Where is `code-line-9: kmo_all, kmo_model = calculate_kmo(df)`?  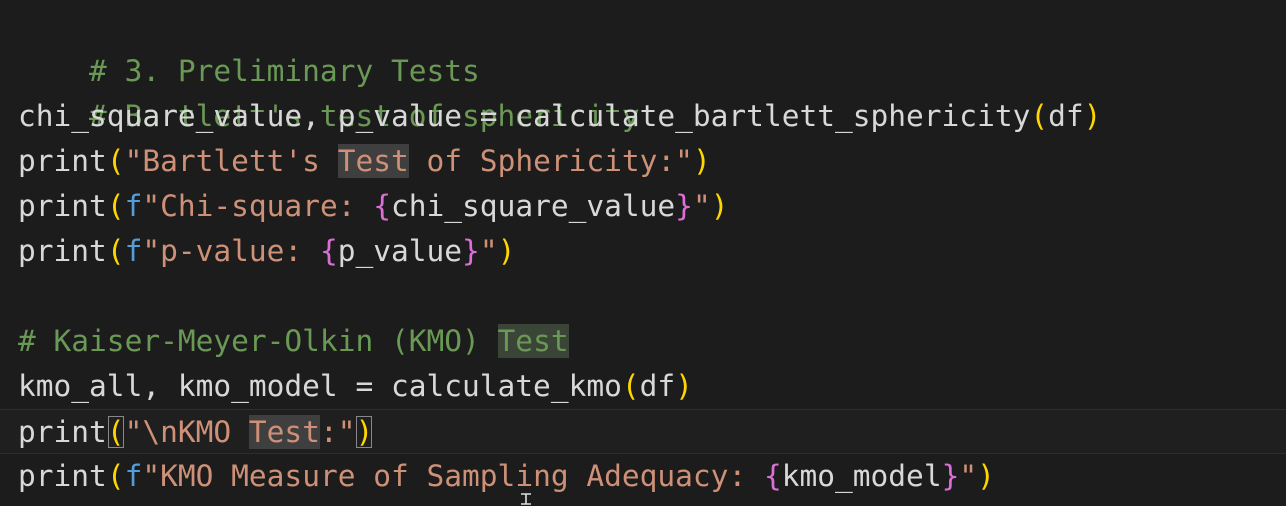
code-line-9: kmo_all, kmo_model = calculate_kmo(df) is located at coordinates (643, 386).